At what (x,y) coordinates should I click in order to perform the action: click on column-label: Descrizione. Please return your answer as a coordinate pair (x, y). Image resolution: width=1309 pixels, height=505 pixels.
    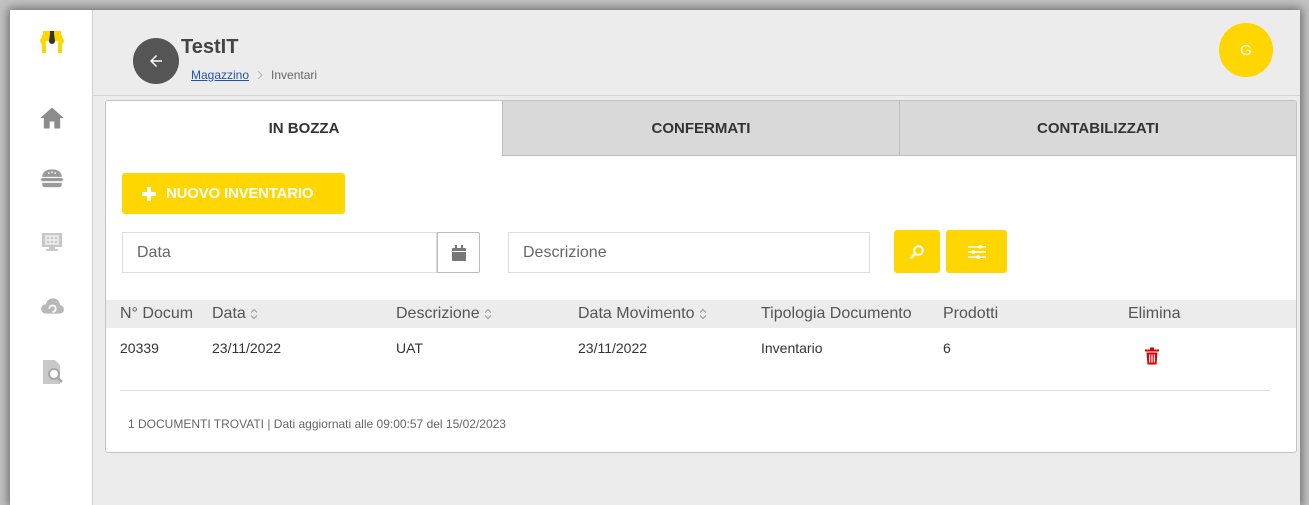
    Looking at the image, I should click on (438, 313).